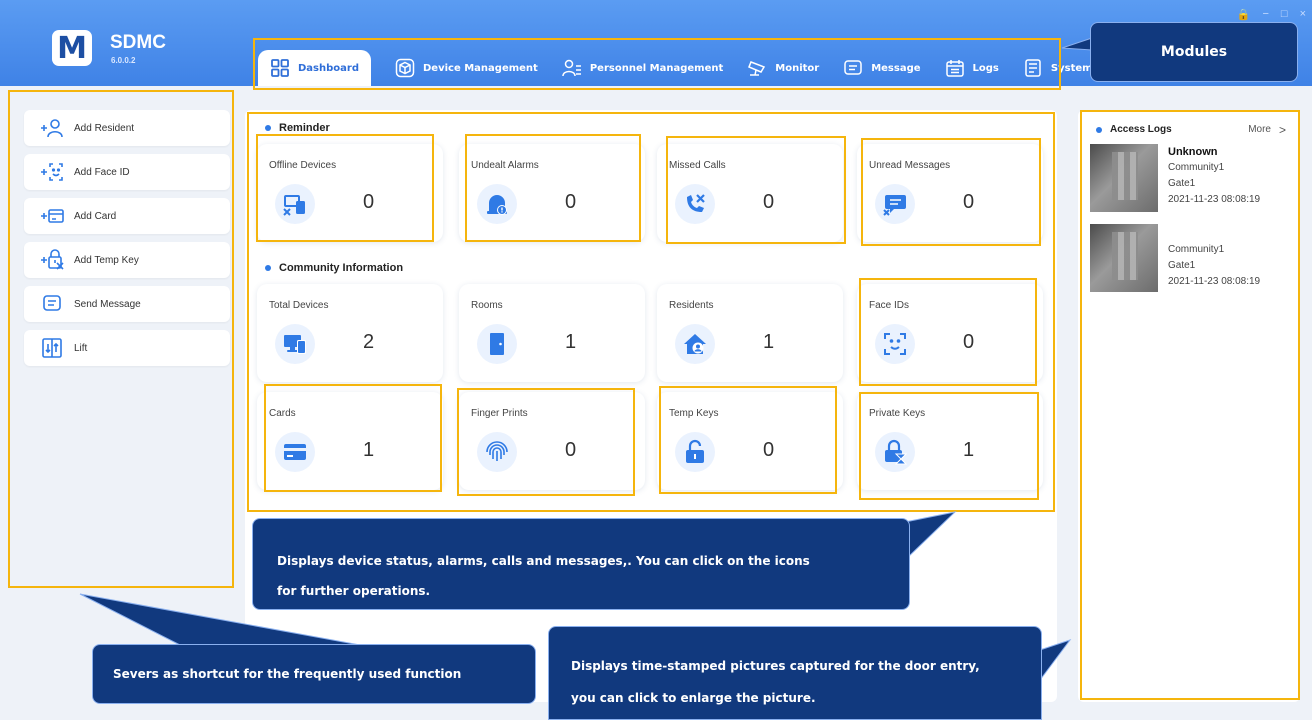 The width and height of the screenshot is (1312, 720). I want to click on modules-callout-tail, so click(1077, 44).